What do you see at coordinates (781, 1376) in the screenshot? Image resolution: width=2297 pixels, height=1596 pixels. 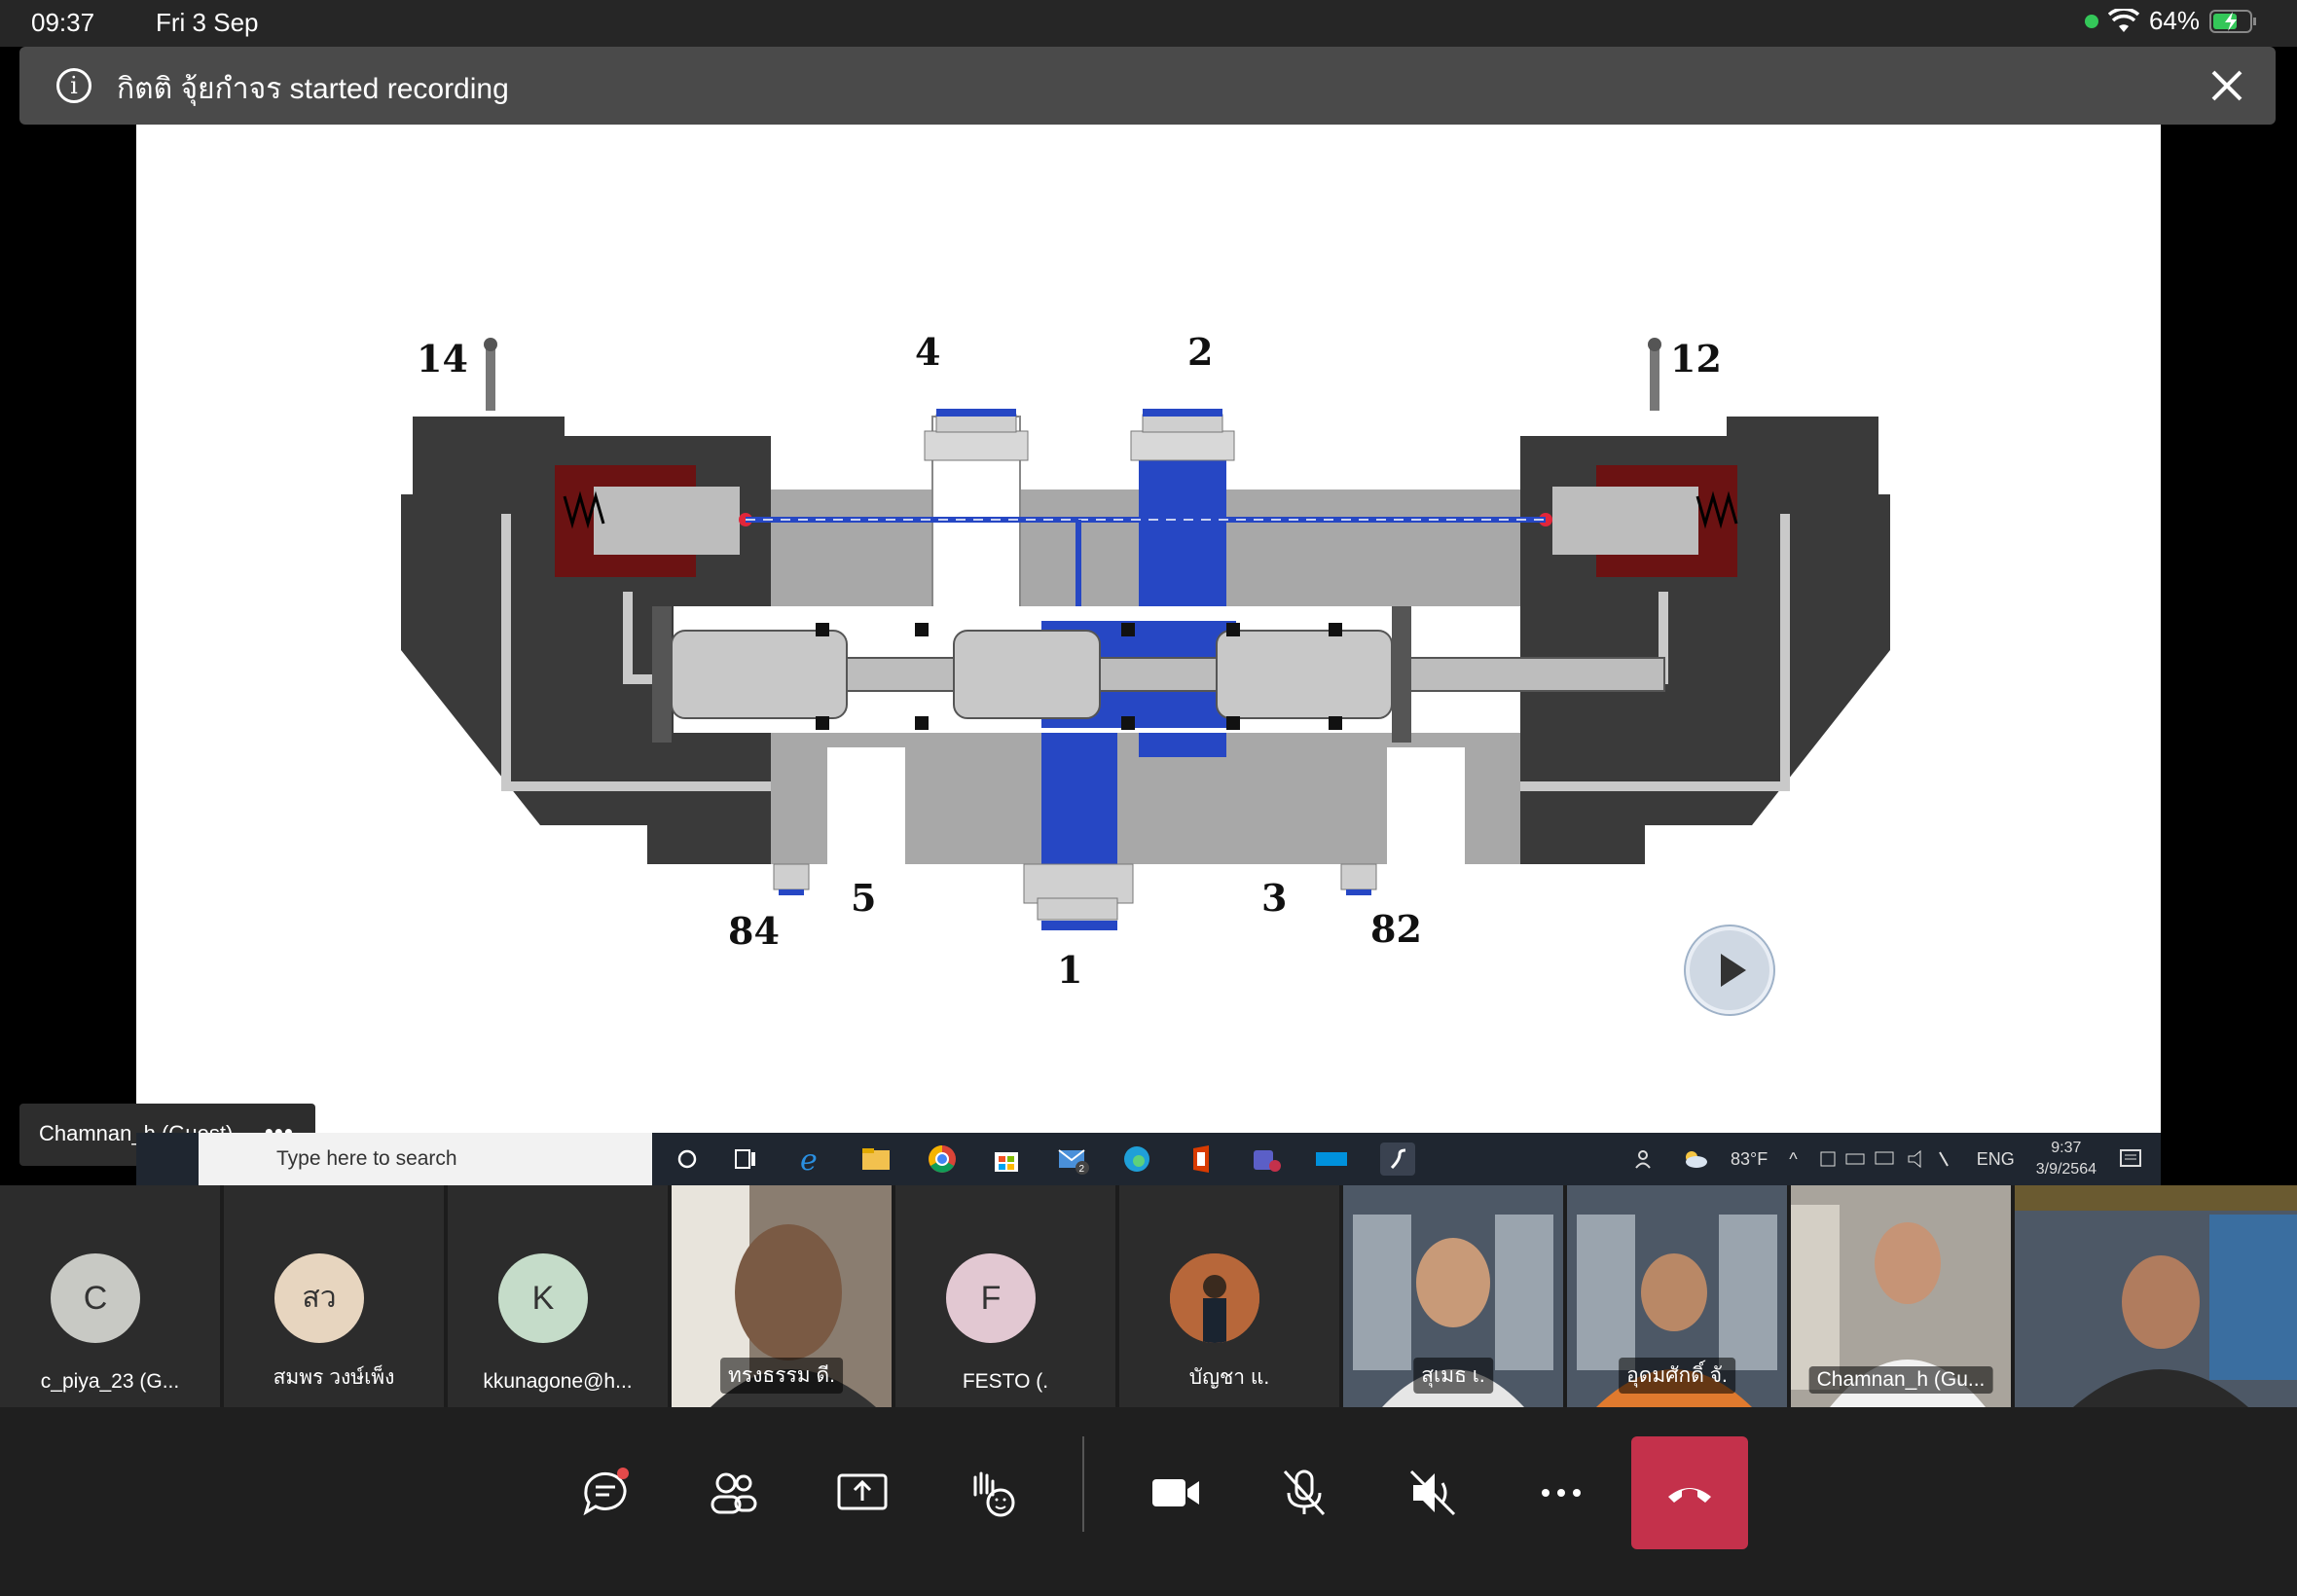 I see `participant-name: ทรงธรรม ดี.` at bounding box center [781, 1376].